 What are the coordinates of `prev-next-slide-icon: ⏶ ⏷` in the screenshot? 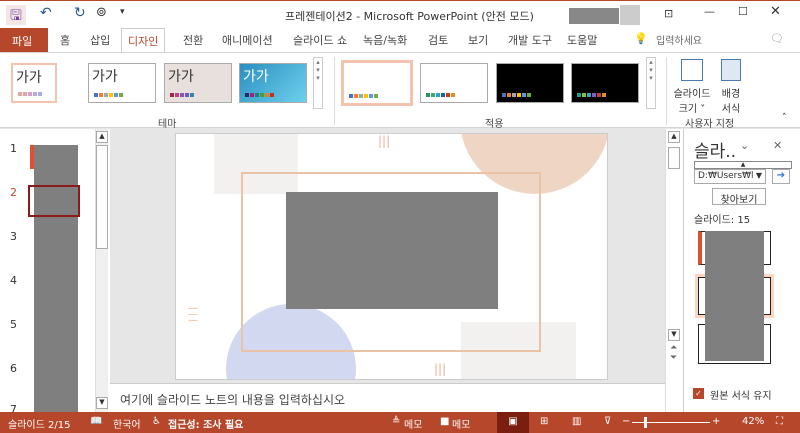 It's located at (673, 353).